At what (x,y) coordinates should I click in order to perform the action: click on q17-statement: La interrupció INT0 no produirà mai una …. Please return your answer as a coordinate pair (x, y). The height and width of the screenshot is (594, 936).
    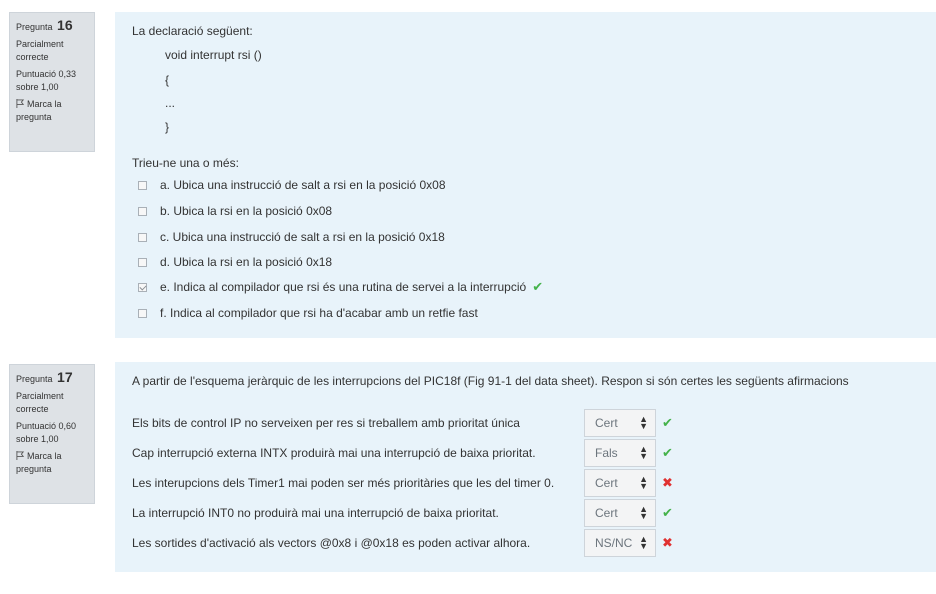
    Looking at the image, I should click on (315, 513).